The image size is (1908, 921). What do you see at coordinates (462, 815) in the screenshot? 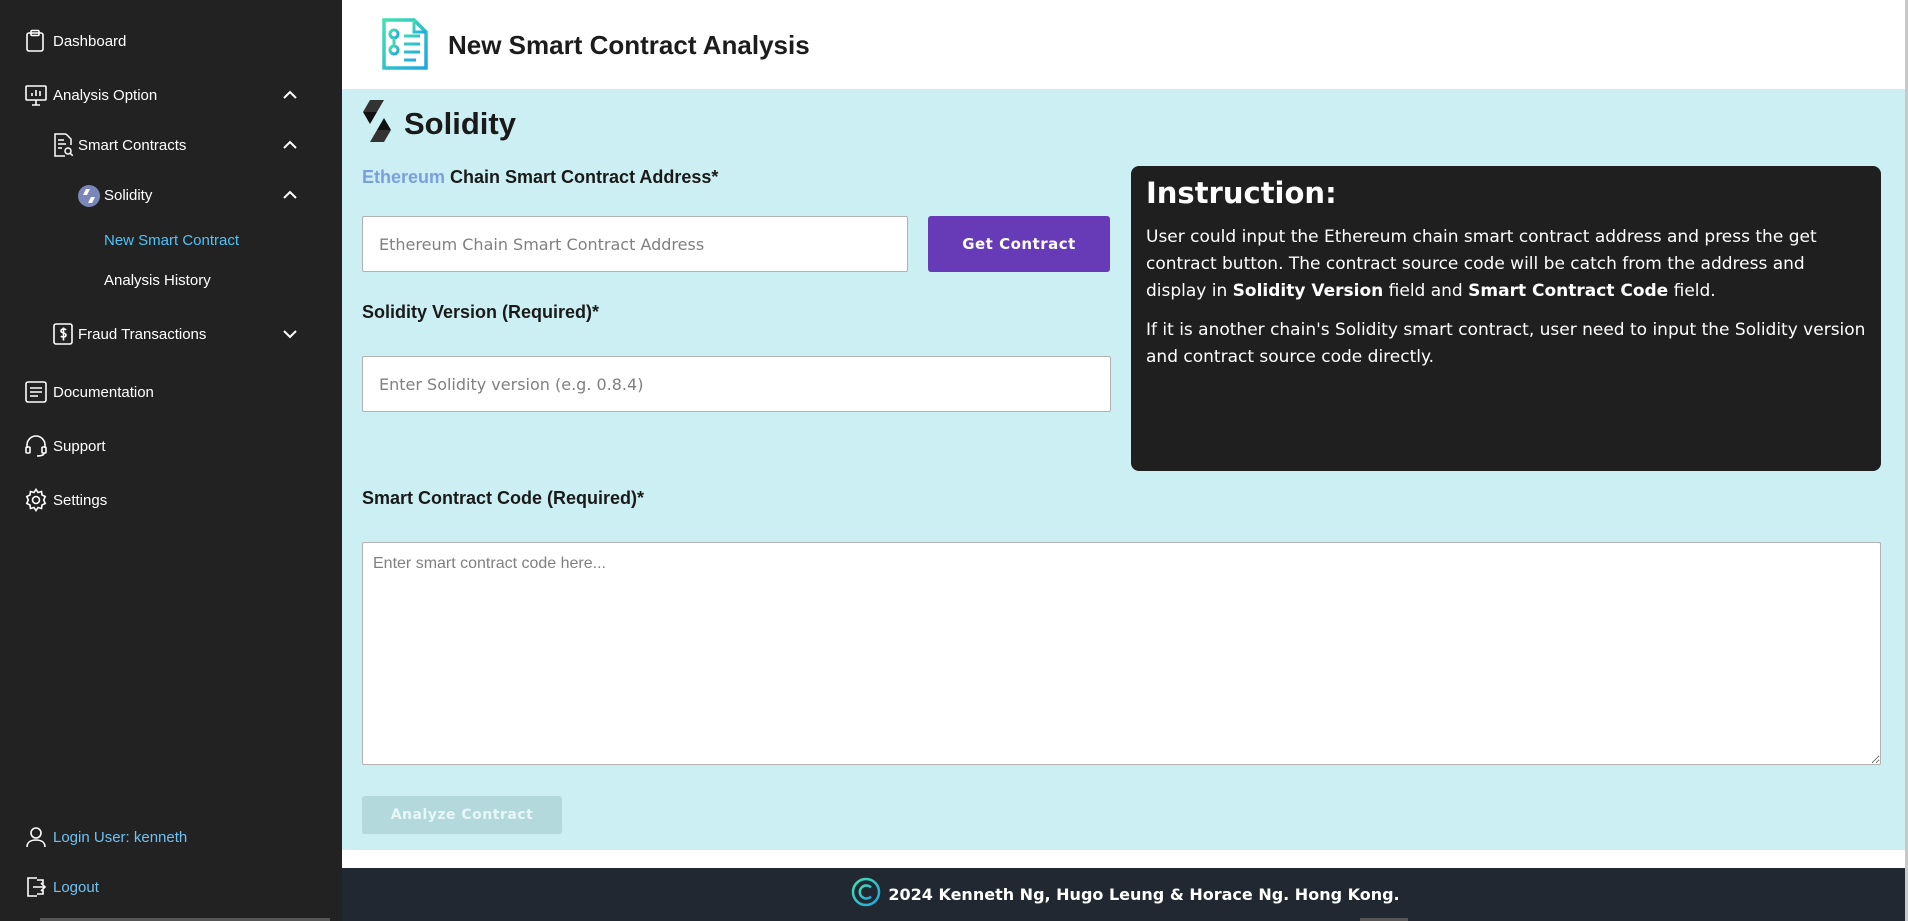
I see `analyze-contract-button: Analyze Contract` at bounding box center [462, 815].